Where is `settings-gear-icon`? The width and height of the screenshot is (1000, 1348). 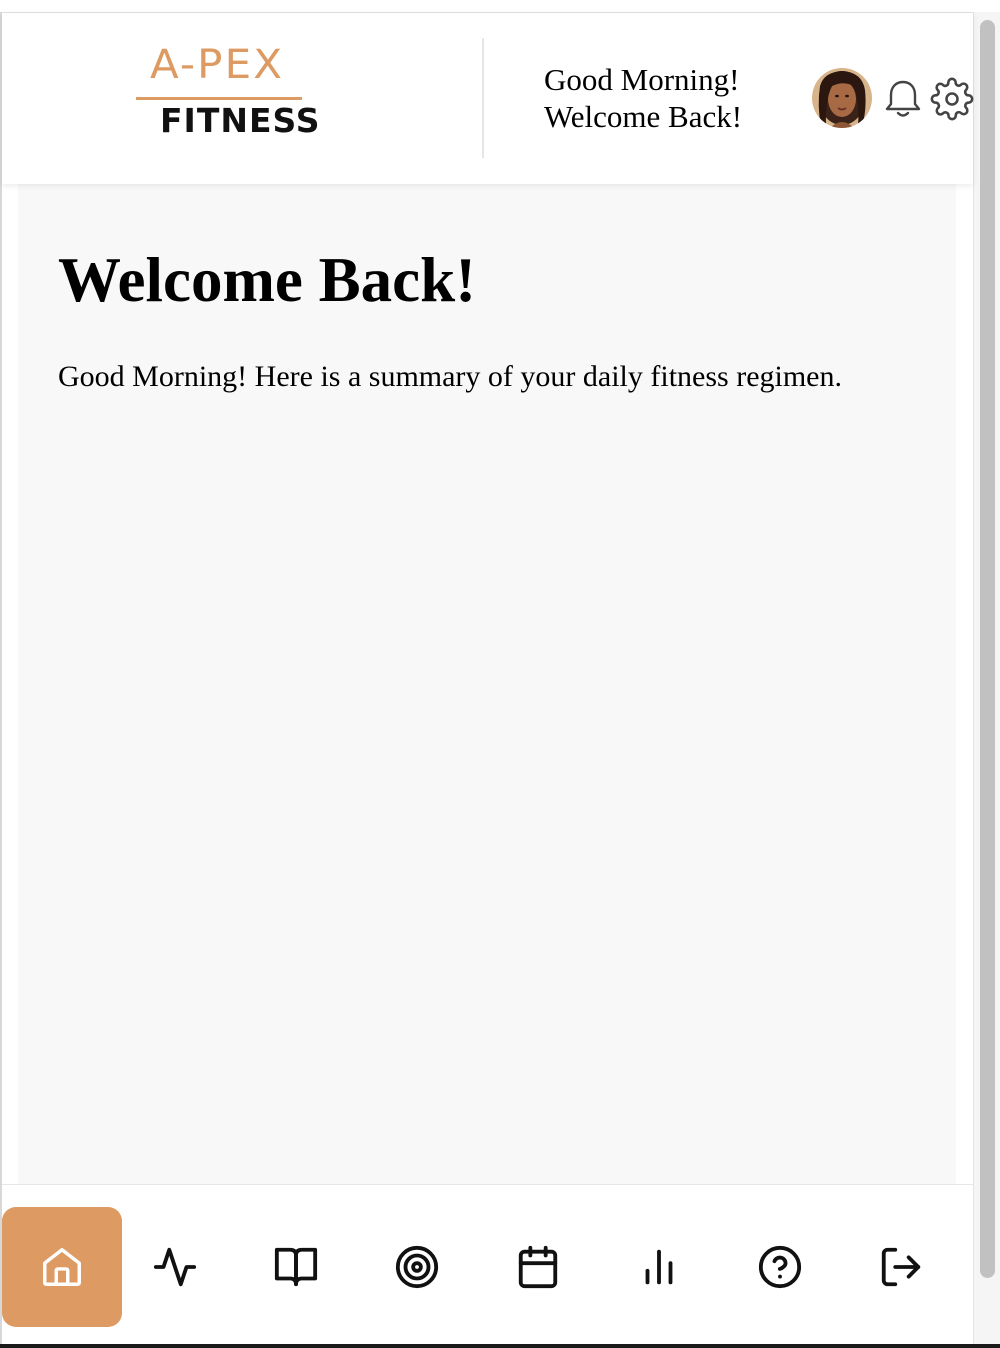 settings-gear-icon is located at coordinates (952, 99).